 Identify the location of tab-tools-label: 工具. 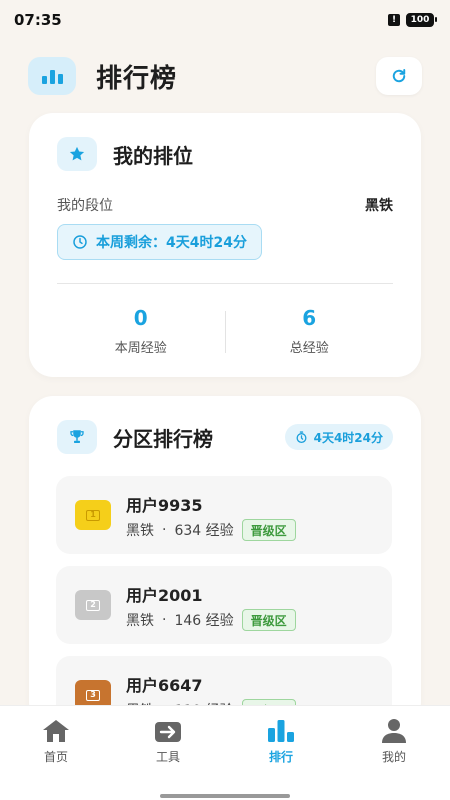
(167, 757).